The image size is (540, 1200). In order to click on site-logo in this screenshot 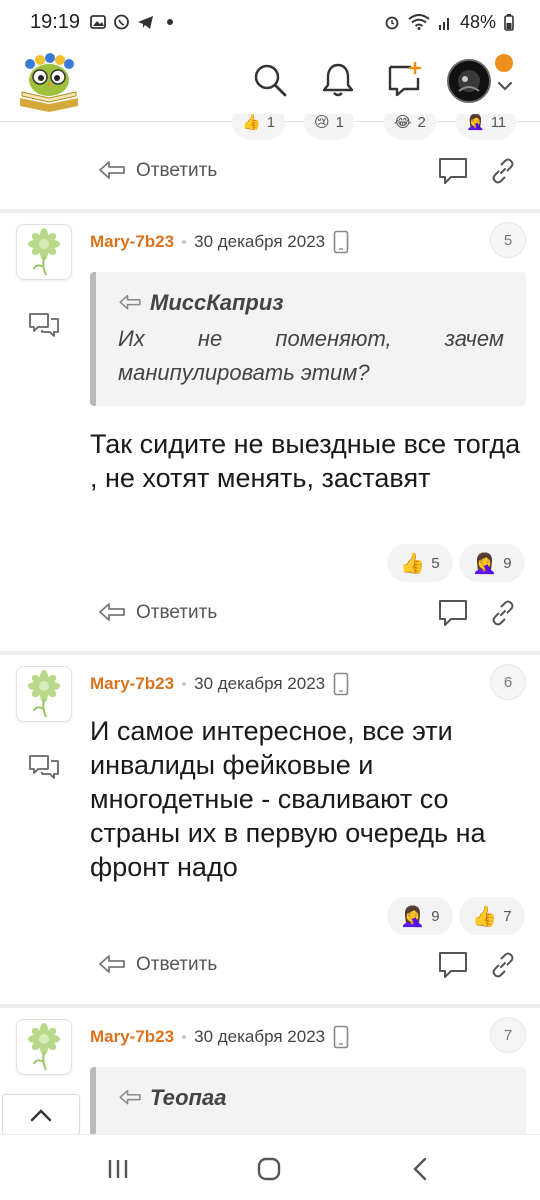, I will do `click(49, 83)`.